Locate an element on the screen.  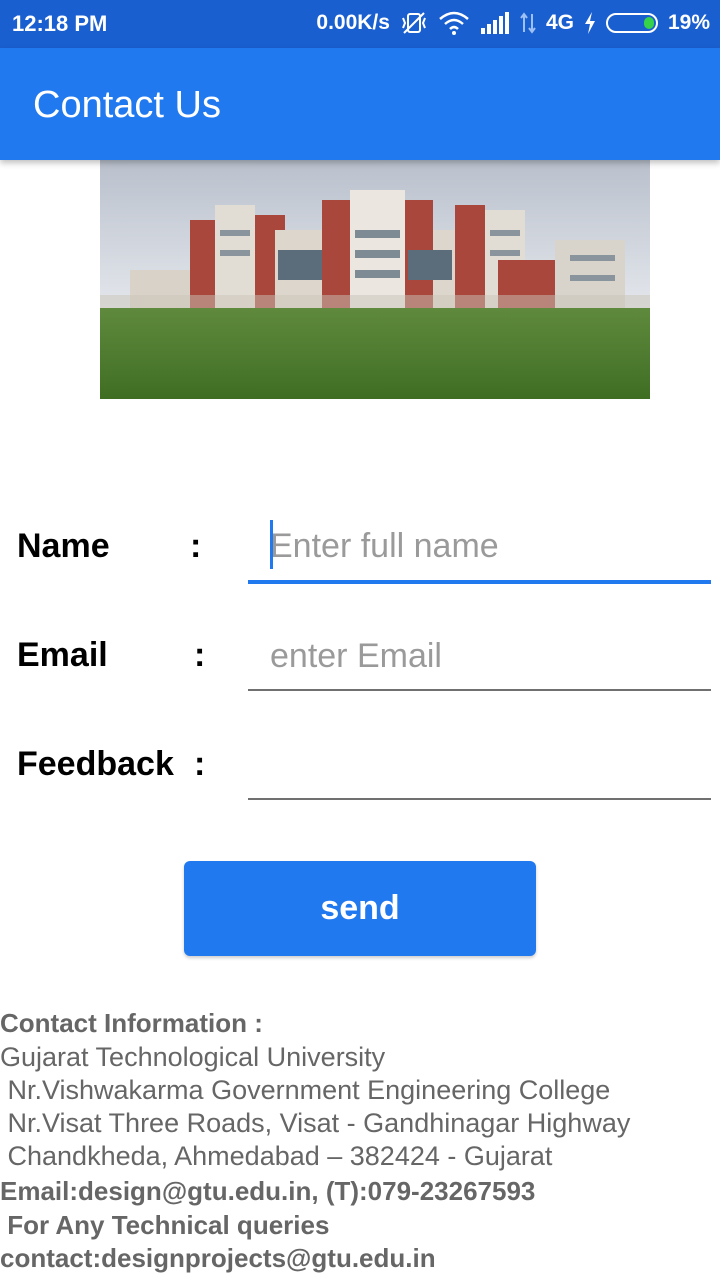
net-speed: 0.00K/s is located at coordinates (353, 22).